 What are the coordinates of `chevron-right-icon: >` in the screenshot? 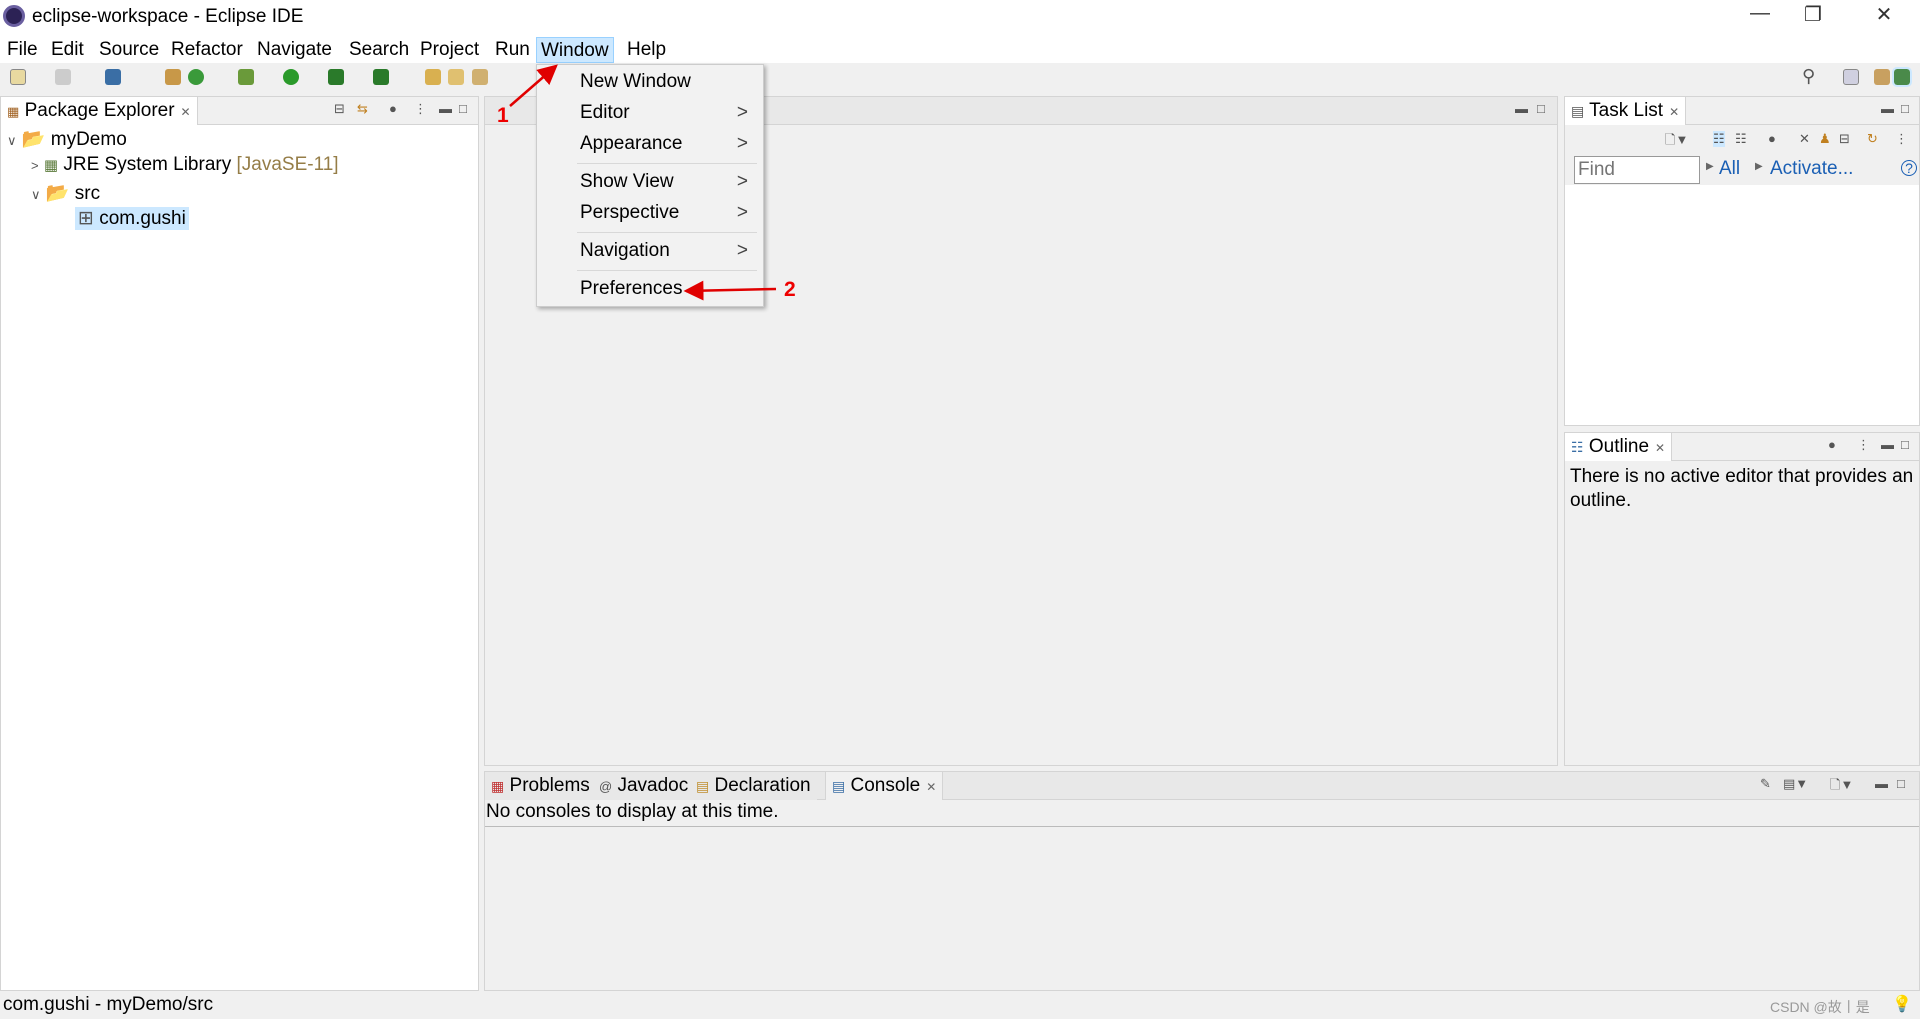 It's located at (35, 165).